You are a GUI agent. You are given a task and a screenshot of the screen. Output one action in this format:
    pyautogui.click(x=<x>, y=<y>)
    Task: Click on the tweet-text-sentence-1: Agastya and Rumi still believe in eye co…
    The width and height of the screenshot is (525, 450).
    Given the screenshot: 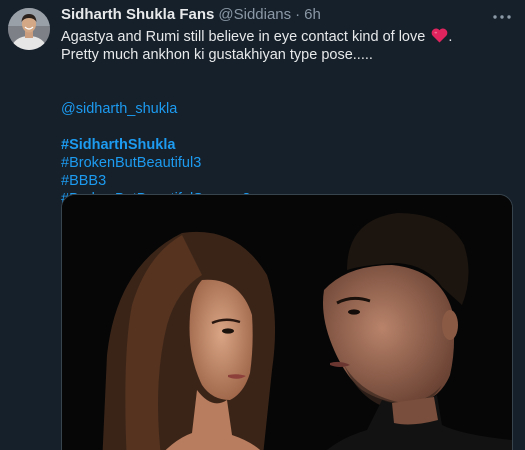 What is the action you would take?
    pyautogui.click(x=243, y=37)
    